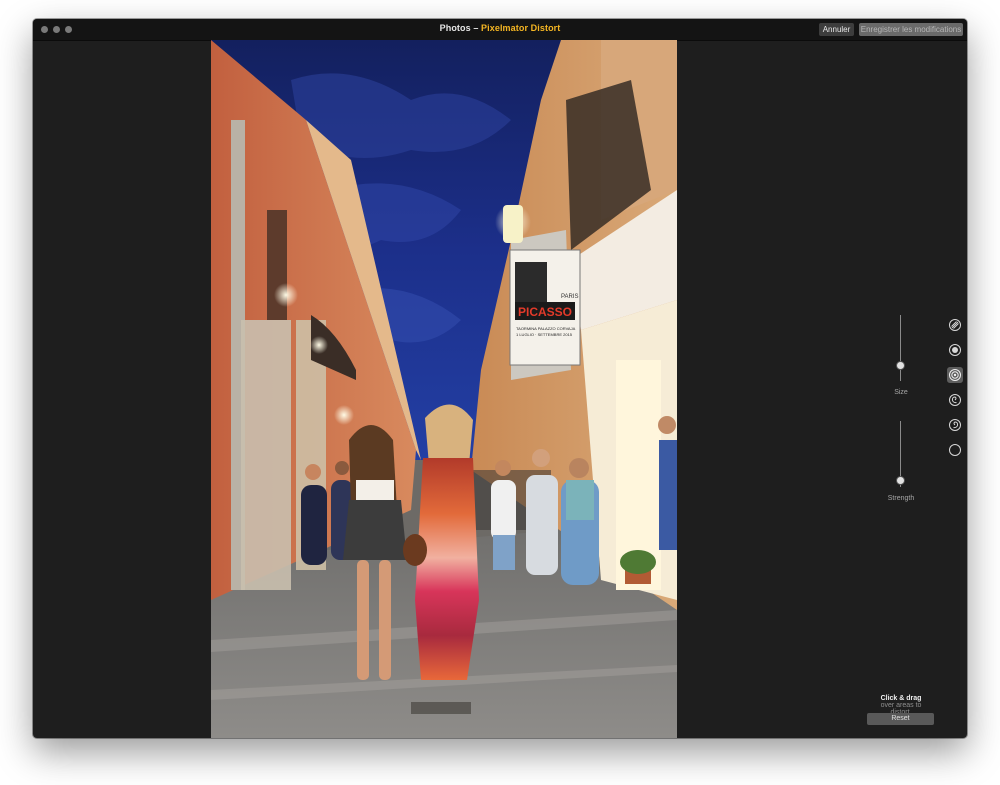 This screenshot has width=1000, height=785. Describe the element at coordinates (544, 334) in the screenshot. I see `poster-dates-text: 1 LUGLIO · SETTEMBRE 2015` at that location.